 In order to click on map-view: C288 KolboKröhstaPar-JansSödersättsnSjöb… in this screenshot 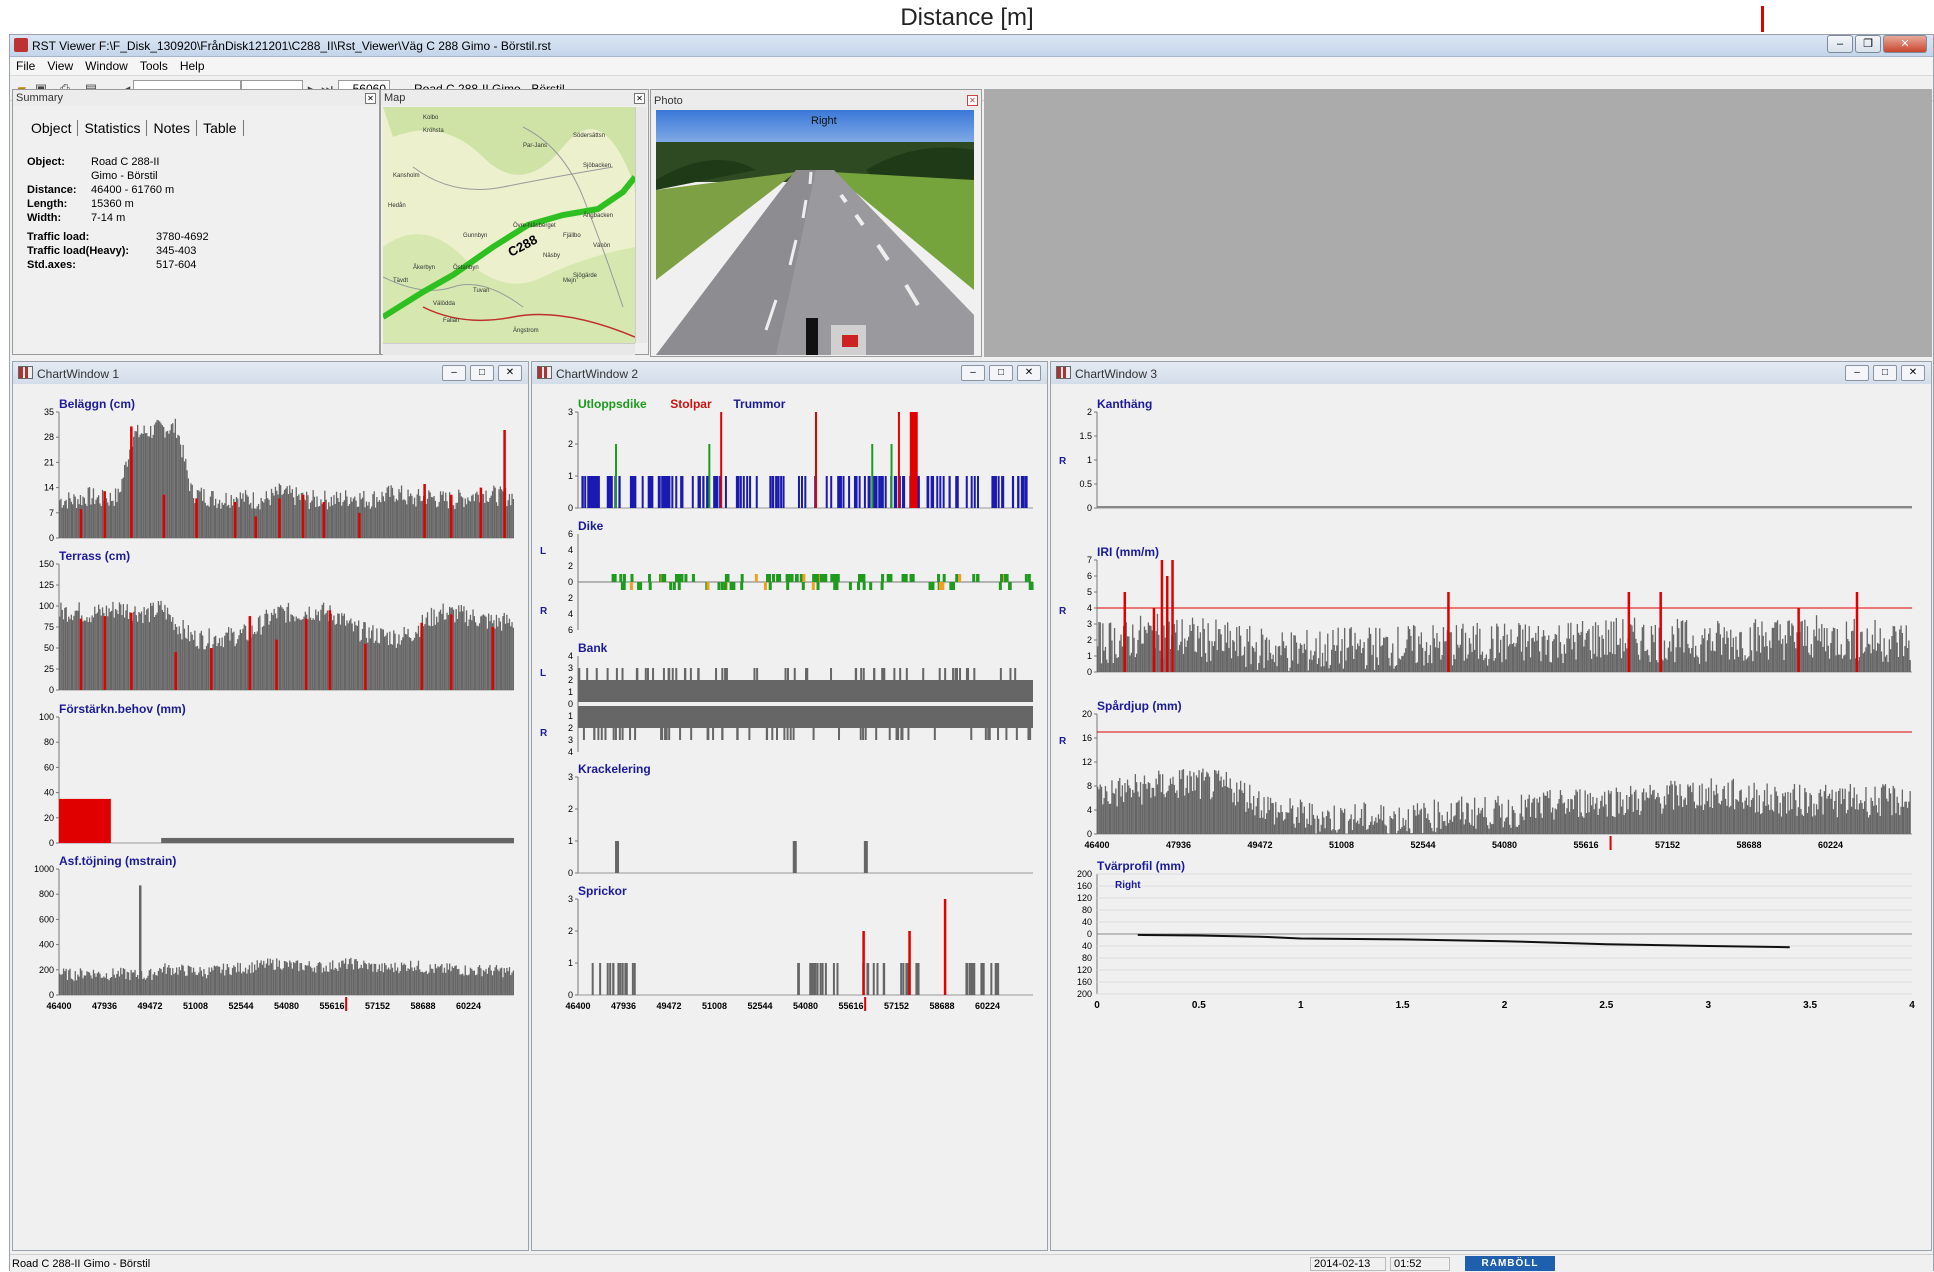, I will do `click(509, 225)`.